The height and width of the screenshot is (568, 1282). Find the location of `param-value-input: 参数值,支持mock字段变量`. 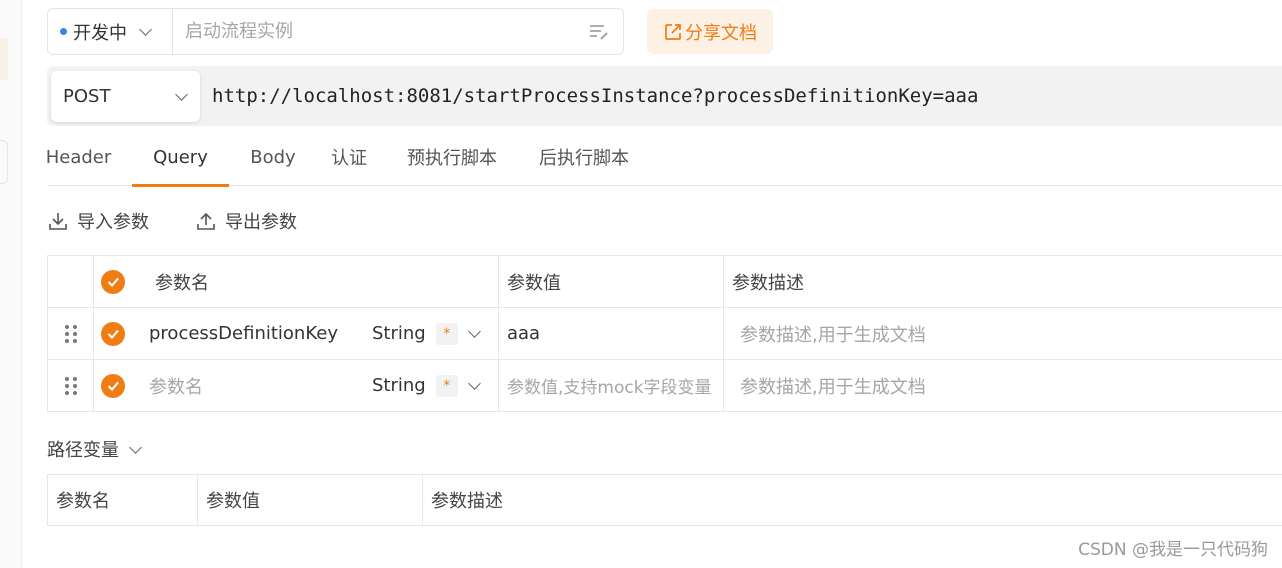

param-value-input: 参数值,支持mock字段变量 is located at coordinates (609, 385).